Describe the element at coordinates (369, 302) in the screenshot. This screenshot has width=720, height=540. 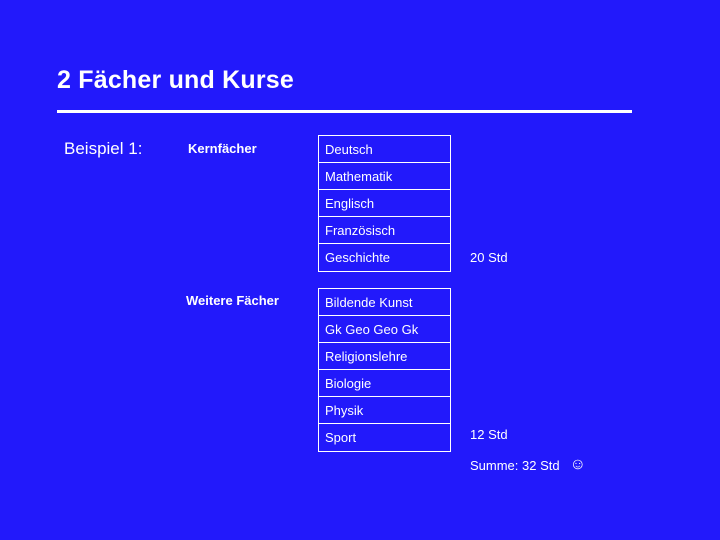
I see `subject-name: Bildende Kunst` at that location.